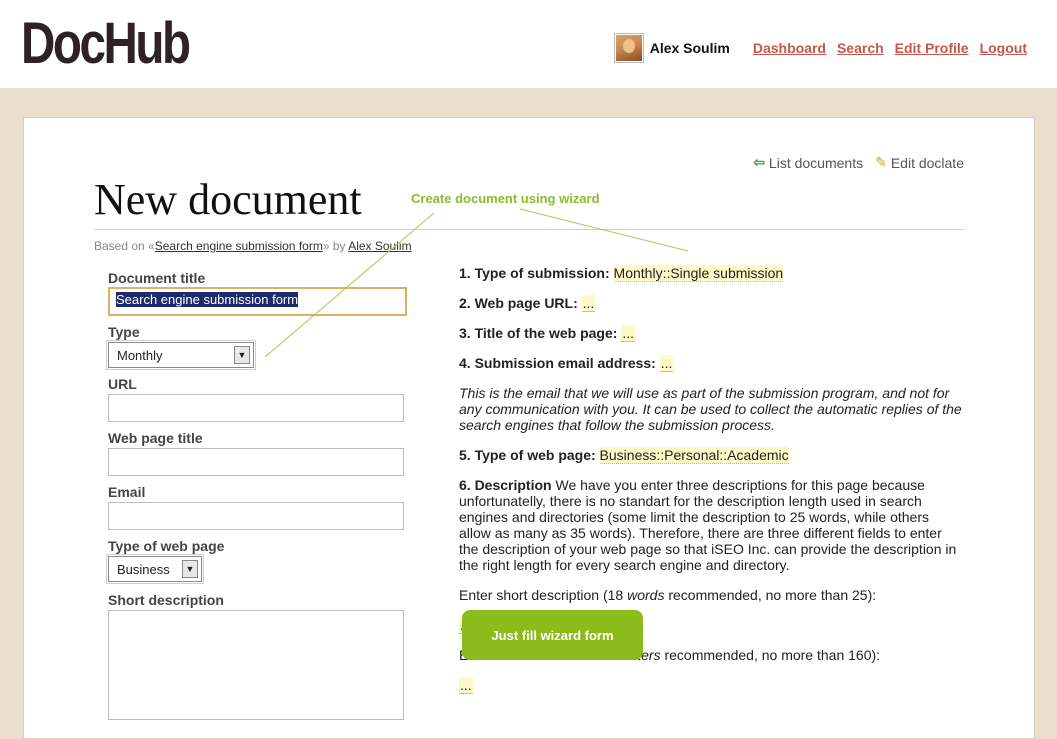 Image resolution: width=1057 pixels, height=739 pixels. Describe the element at coordinates (698, 273) in the screenshot. I see `q1-value: Monthly::Single submission` at that location.